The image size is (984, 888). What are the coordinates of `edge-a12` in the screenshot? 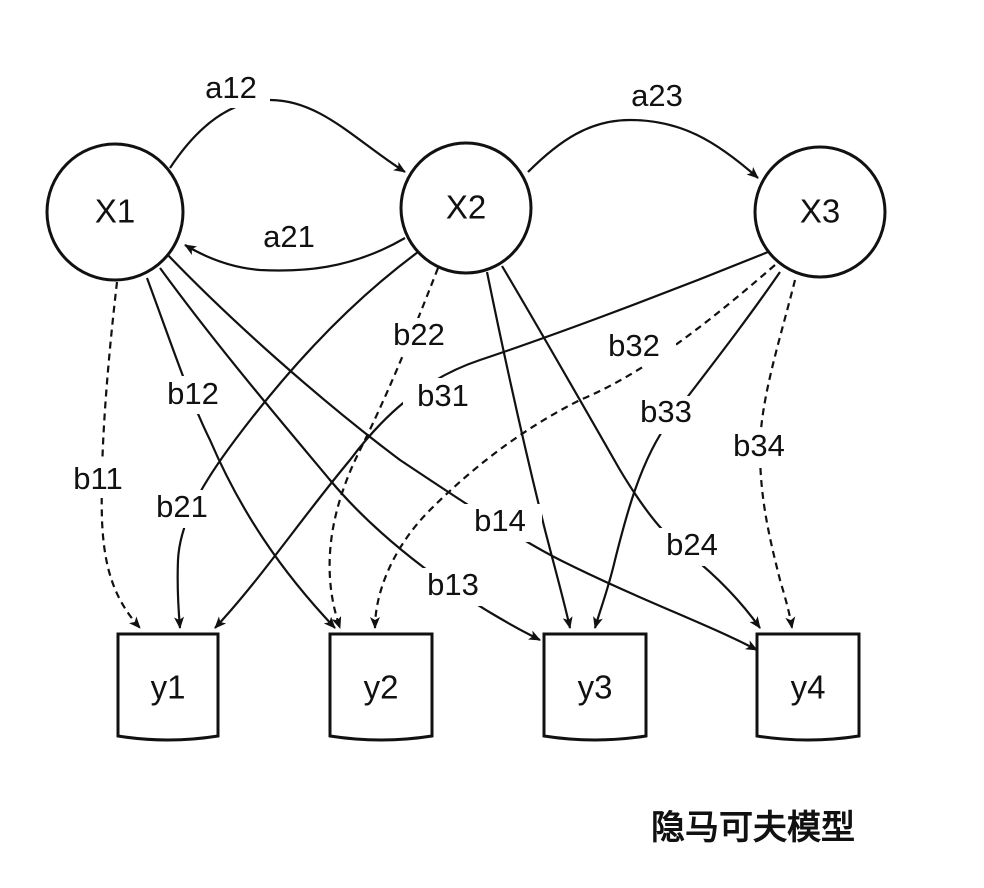 It's located at (287, 135).